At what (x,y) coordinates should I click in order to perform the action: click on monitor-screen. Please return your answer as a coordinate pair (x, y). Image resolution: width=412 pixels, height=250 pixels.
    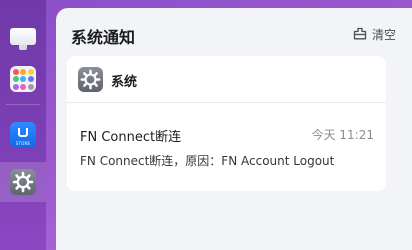
    Looking at the image, I should click on (23, 36).